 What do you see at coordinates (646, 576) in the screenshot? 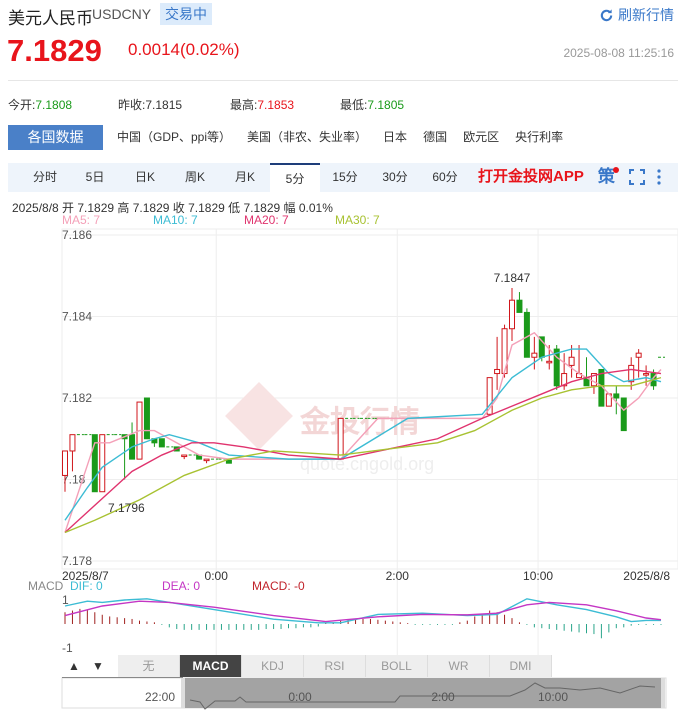
I see `x-tick-label: 2025/8/8` at bounding box center [646, 576].